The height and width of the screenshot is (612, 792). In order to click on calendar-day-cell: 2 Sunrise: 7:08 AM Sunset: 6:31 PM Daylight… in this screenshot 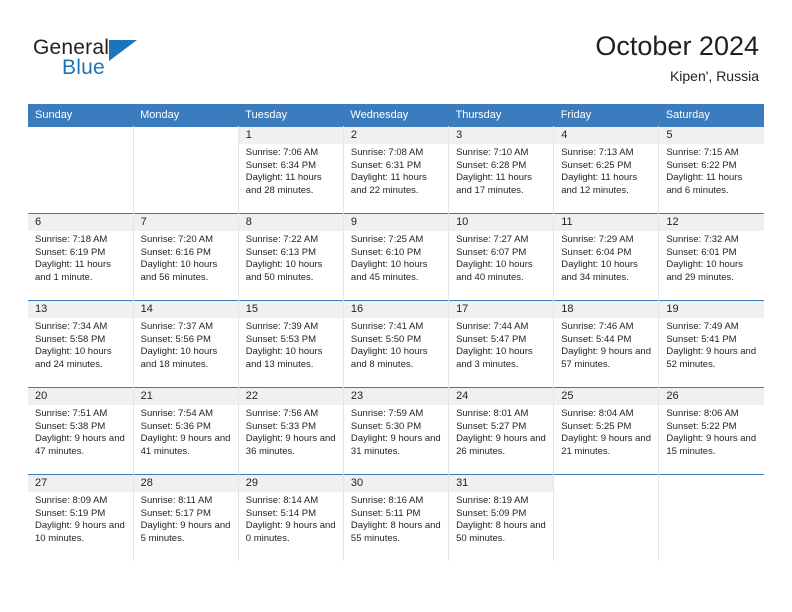, I will do `click(396, 170)`.